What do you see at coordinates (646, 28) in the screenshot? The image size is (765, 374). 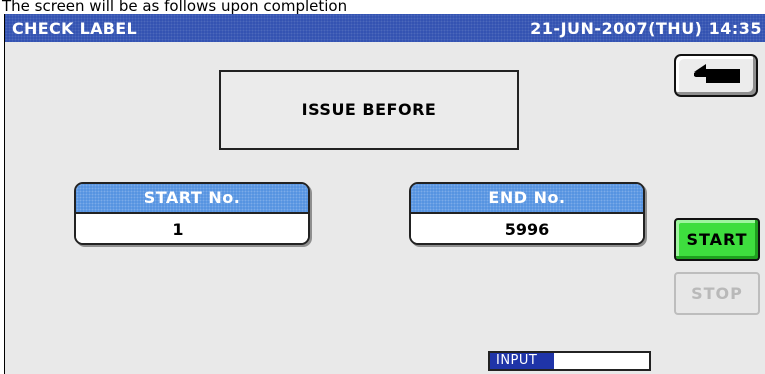 I see `date-time: 21-JUN-2007(THU) 14:35` at bounding box center [646, 28].